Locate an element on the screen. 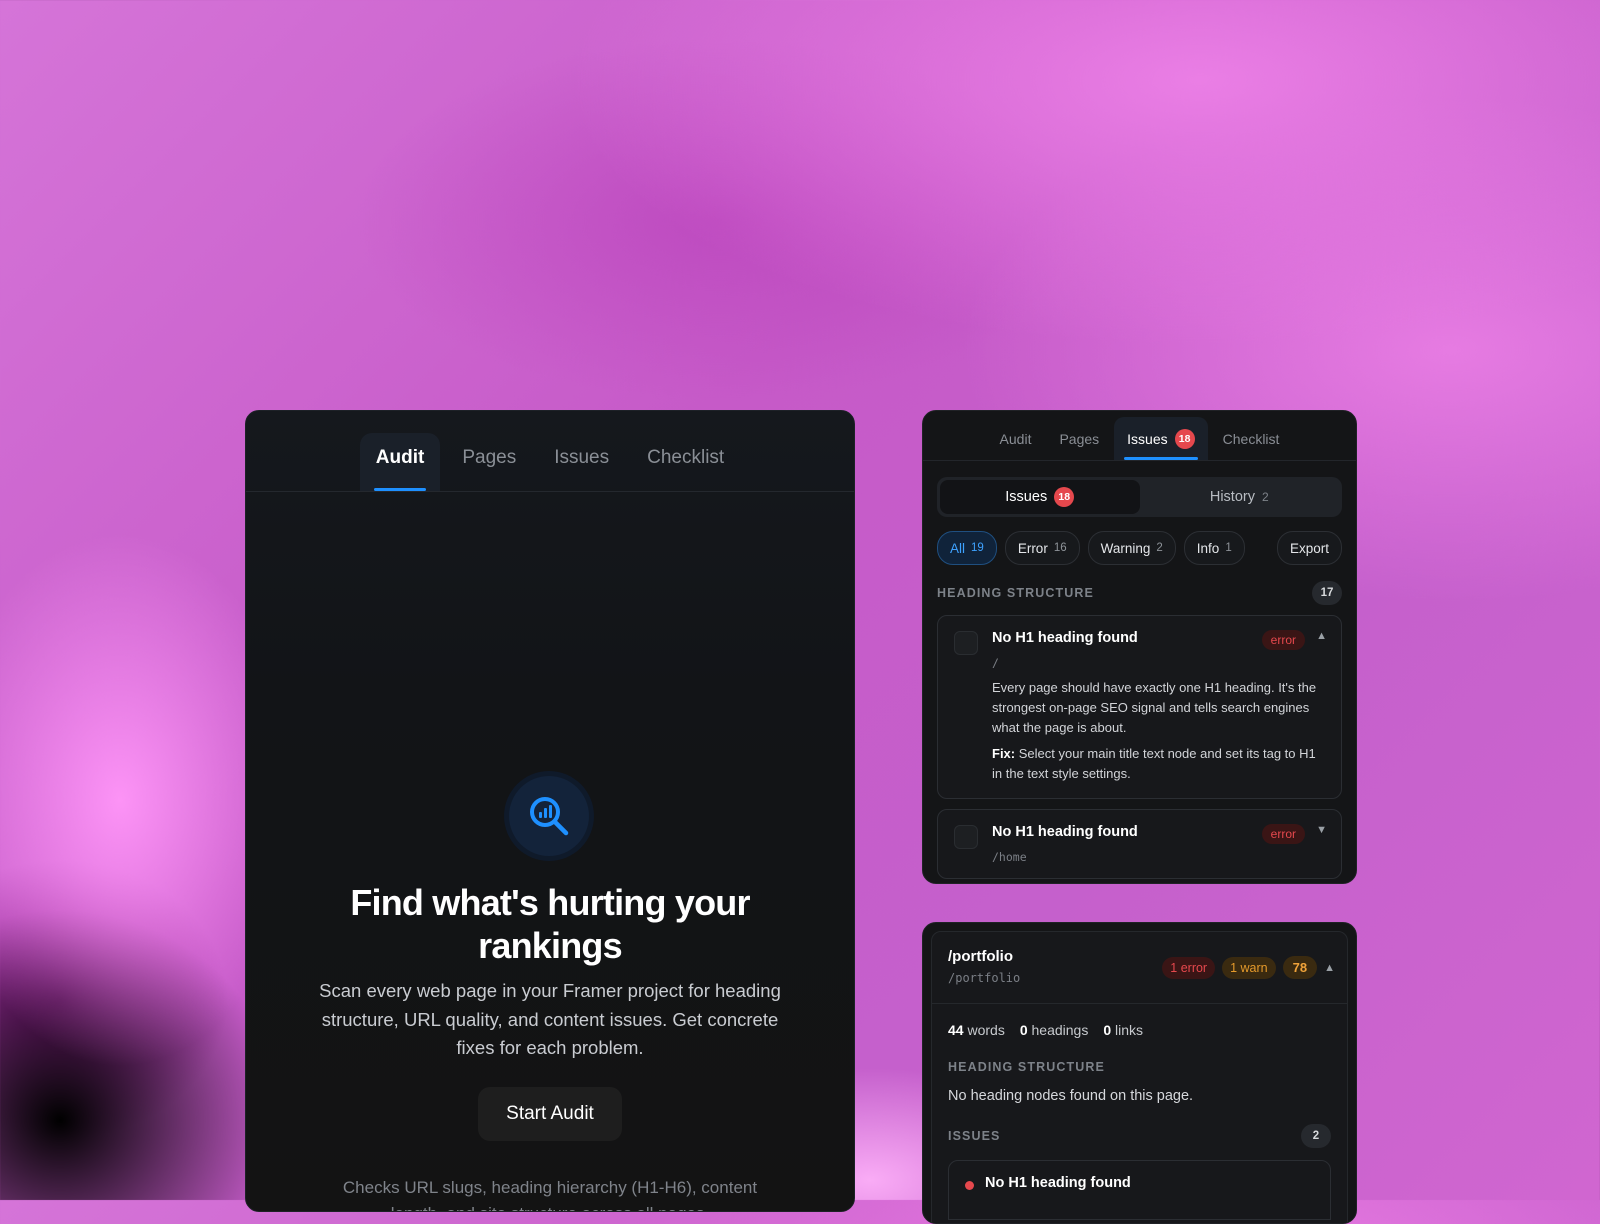 The height and width of the screenshot is (1224, 1600). segment-issues: Issues 18 is located at coordinates (1040, 497).